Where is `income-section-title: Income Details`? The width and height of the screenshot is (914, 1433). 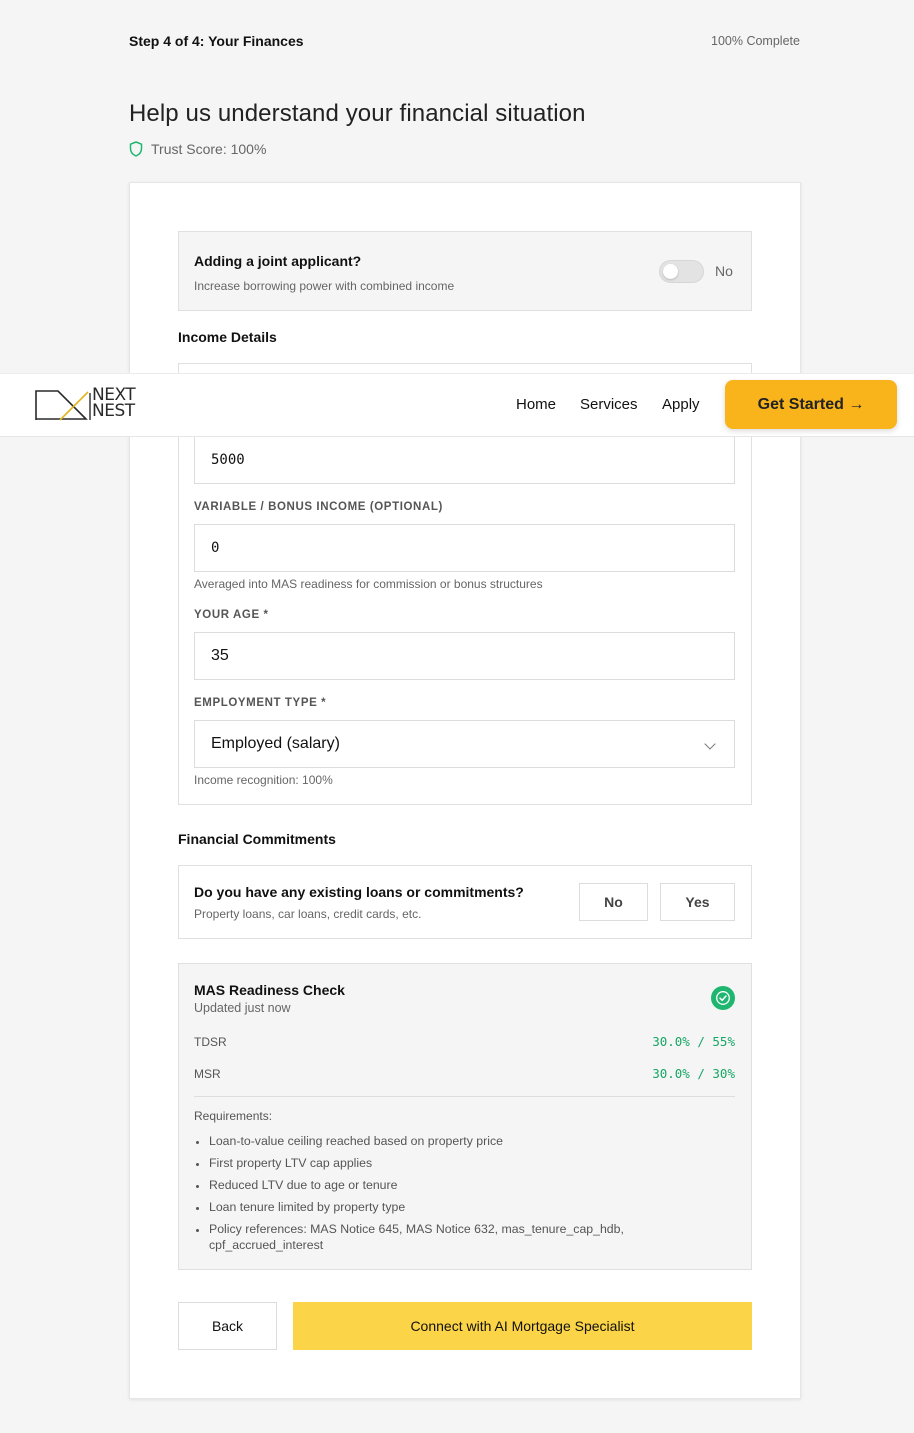
income-section-title: Income Details is located at coordinates (227, 337).